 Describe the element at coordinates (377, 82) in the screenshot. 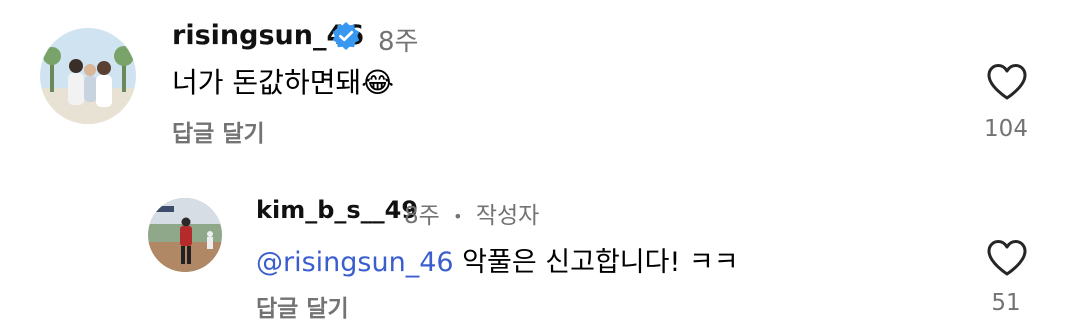

I see `emoji-tears-of-joy: 😂` at that location.